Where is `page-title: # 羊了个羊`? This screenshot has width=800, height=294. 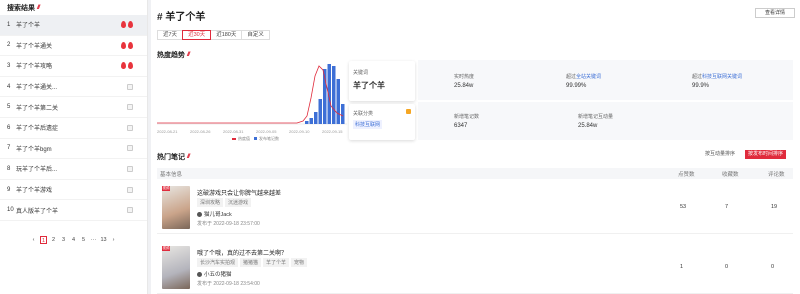 page-title: # 羊了个羊 is located at coordinates (181, 17).